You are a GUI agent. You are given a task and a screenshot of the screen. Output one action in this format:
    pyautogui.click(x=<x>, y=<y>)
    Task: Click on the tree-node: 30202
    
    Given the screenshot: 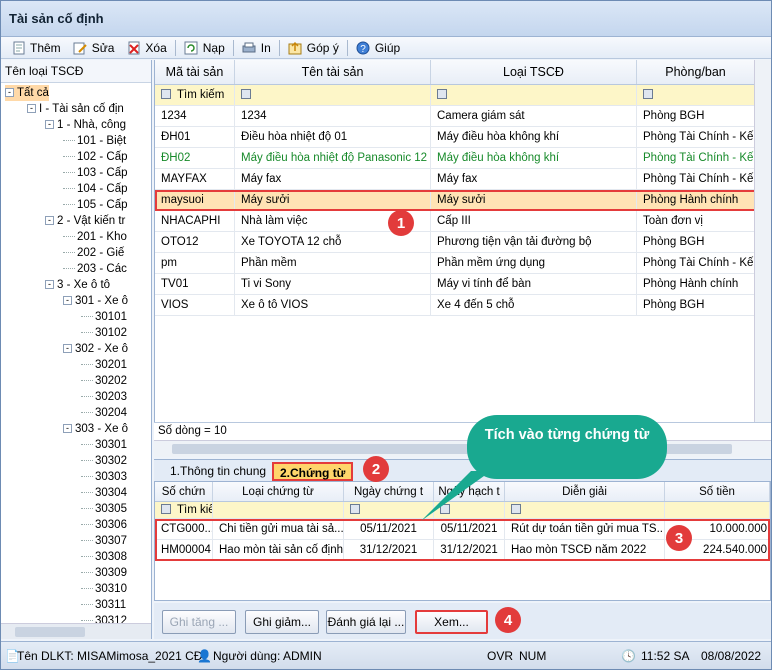 What is the action you would take?
    pyautogui.click(x=104, y=381)
    